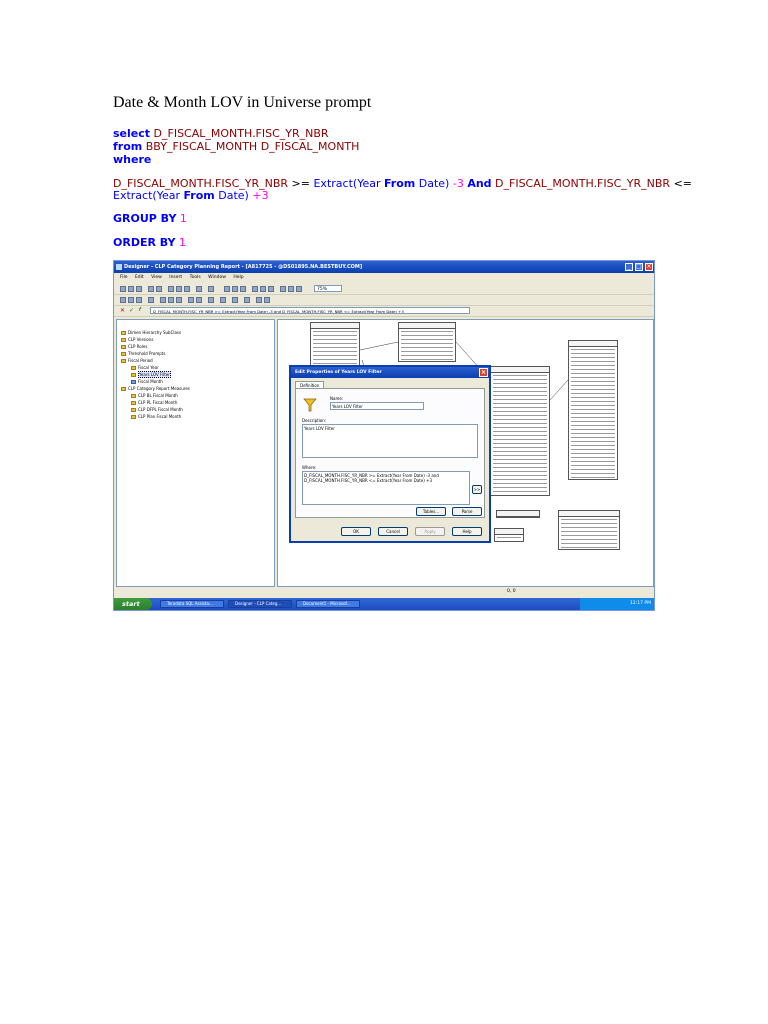  Describe the element at coordinates (147, 381) in the screenshot. I see `tree-item: Fiscal Month` at that location.